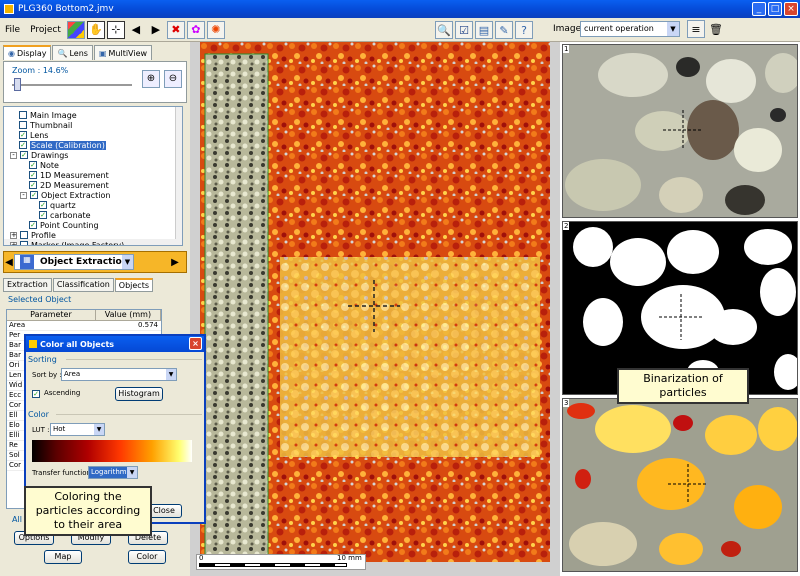 The width and height of the screenshot is (800, 576). I want to click on lens-icon: 🔍, so click(62, 53).